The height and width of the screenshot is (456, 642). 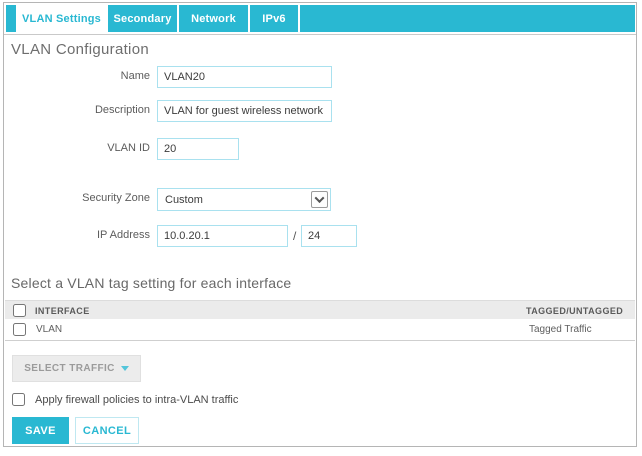 What do you see at coordinates (467, 18) in the screenshot?
I see `tabbar-filler` at bounding box center [467, 18].